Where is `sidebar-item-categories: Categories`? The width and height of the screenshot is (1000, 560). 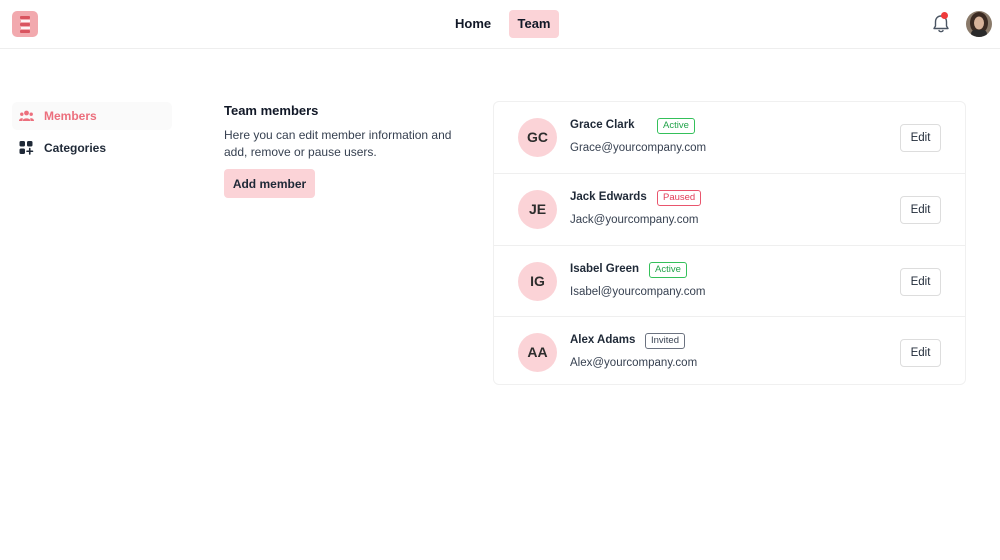 sidebar-item-categories: Categories is located at coordinates (92, 148).